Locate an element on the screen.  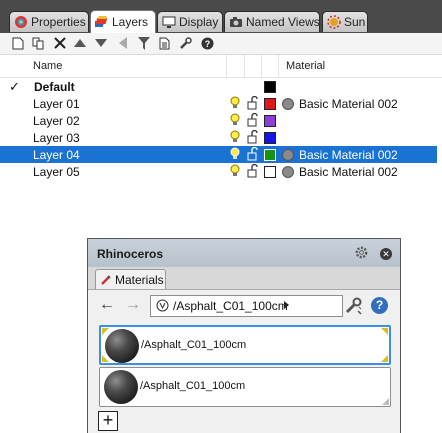
tab-display: Display is located at coordinates (190, 21).